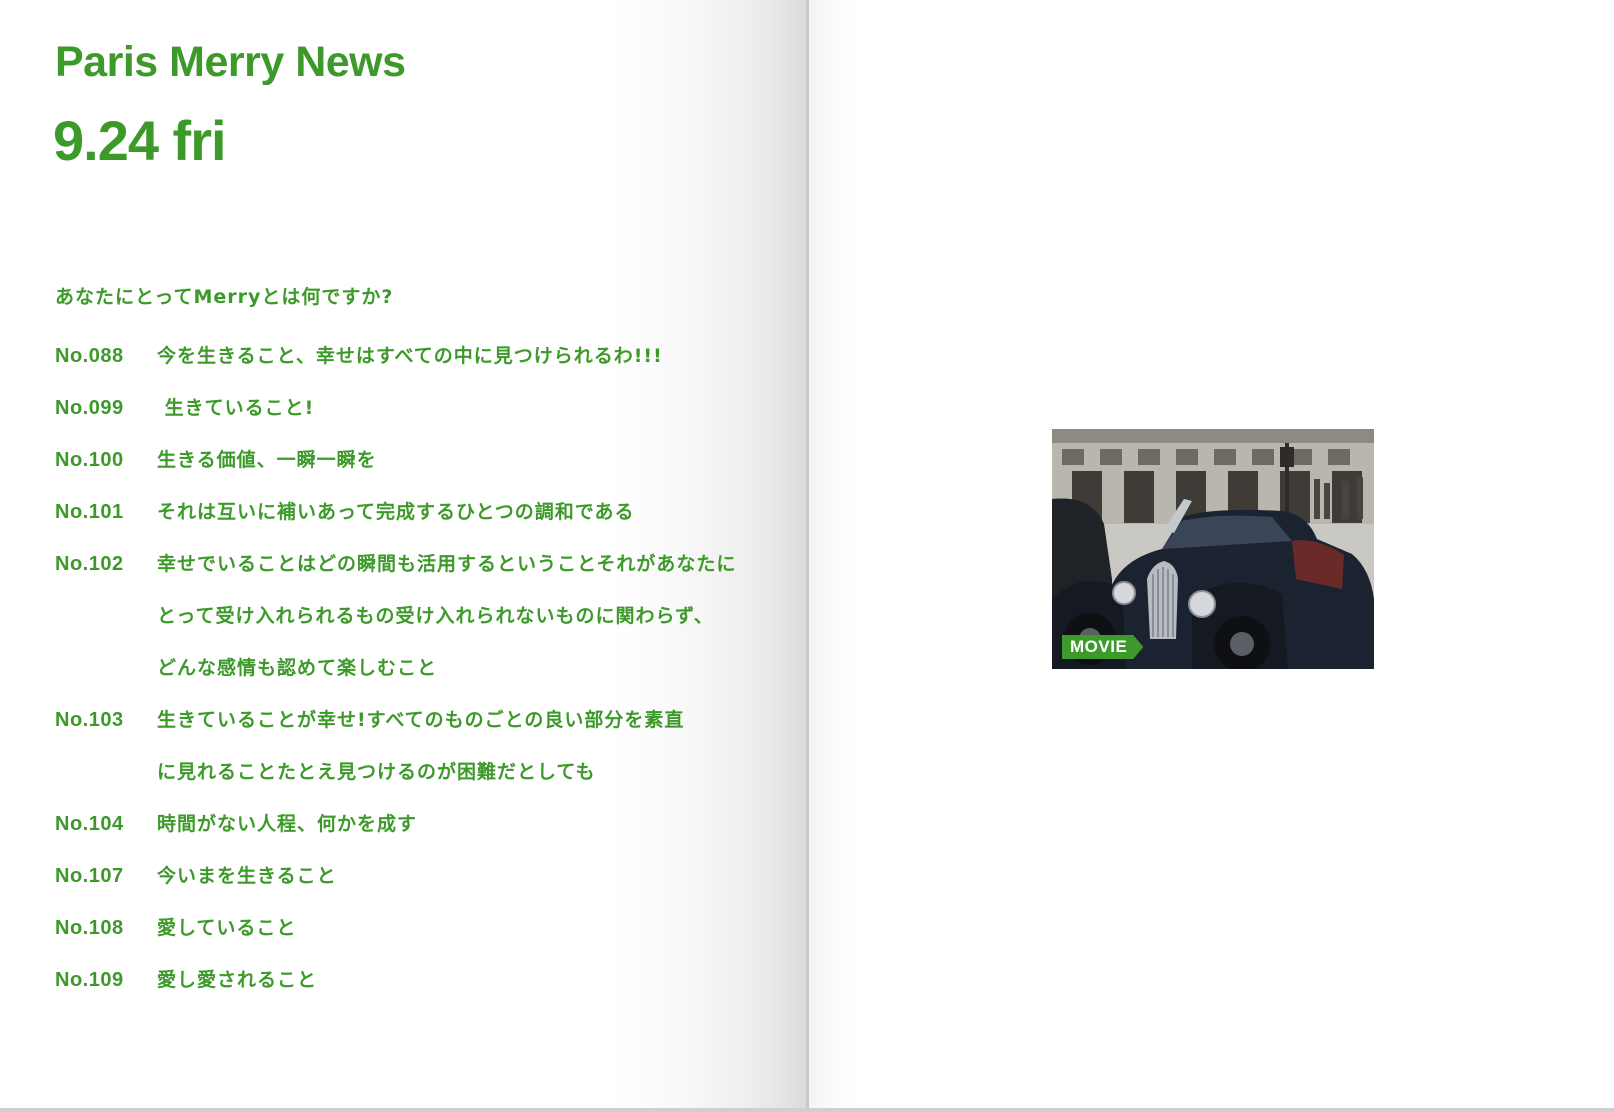  What do you see at coordinates (456, 980) in the screenshot?
I see `answer-text: 愛し愛されること` at bounding box center [456, 980].